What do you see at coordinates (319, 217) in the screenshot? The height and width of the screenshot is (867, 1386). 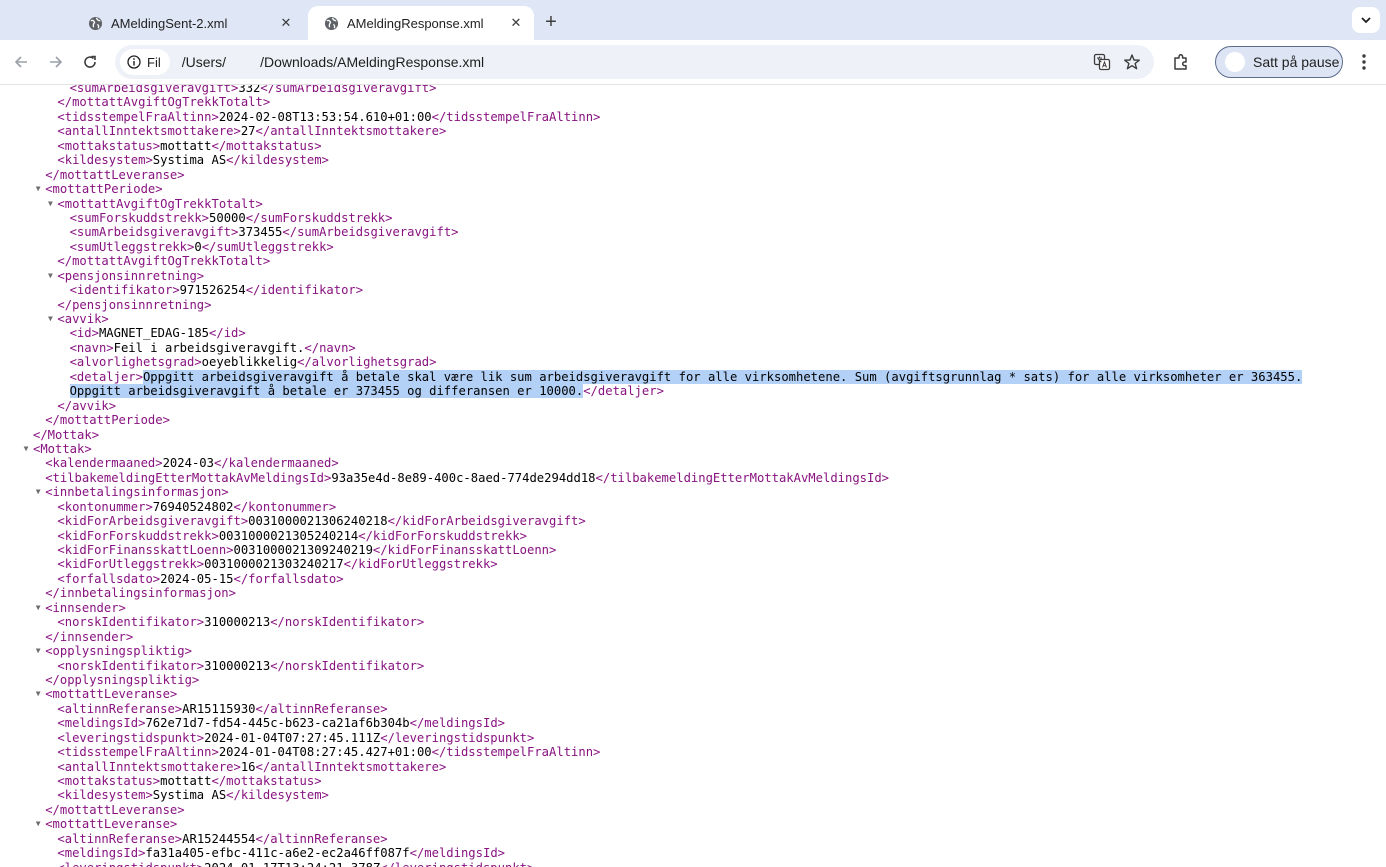 I see `xml-close-tag: </sumForskuddstrekk>` at bounding box center [319, 217].